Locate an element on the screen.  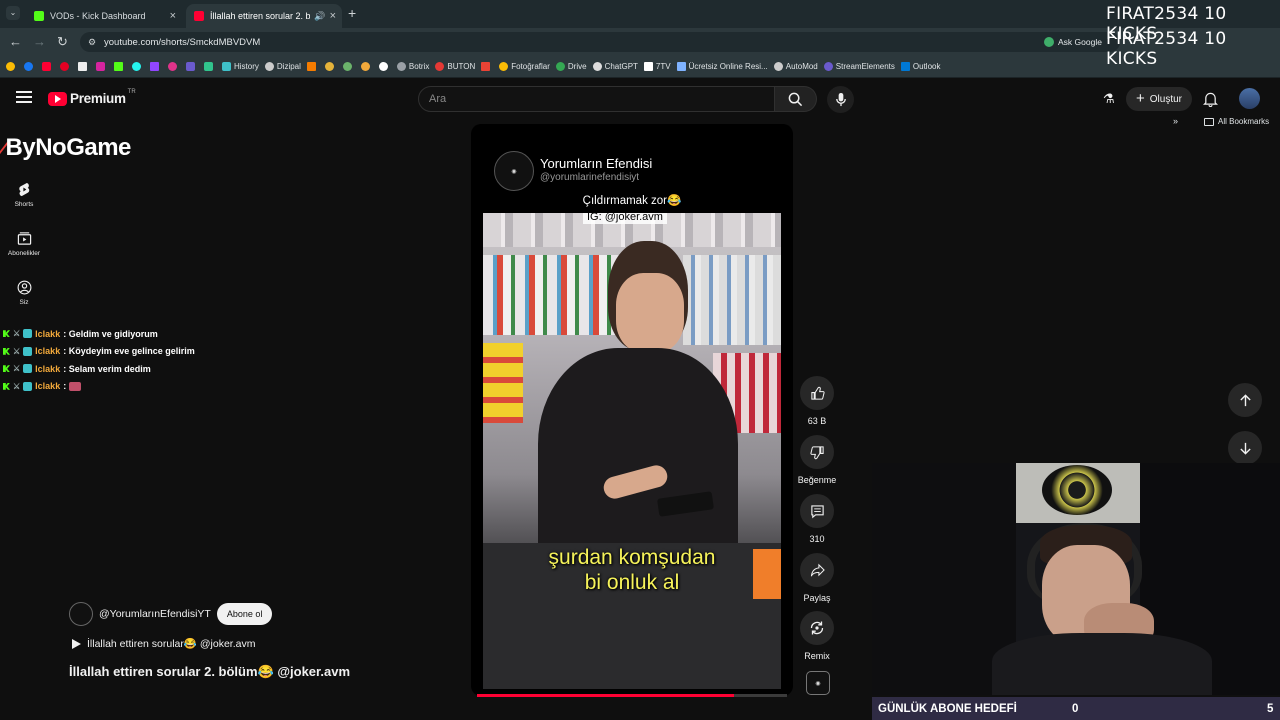
sound-row: İllallah ettiren sorular😂 @joker.avm is located at coordinates (163, 643).